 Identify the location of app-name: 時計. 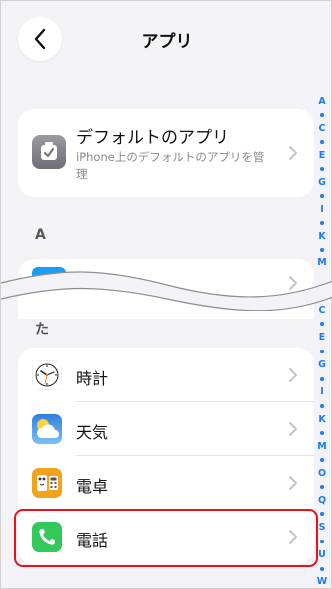
(92, 378).